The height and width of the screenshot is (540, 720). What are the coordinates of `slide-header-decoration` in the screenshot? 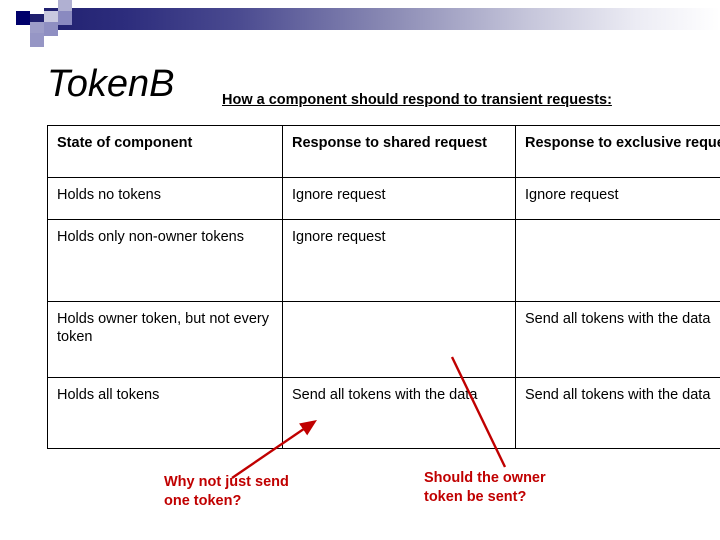 It's located at (360, 23).